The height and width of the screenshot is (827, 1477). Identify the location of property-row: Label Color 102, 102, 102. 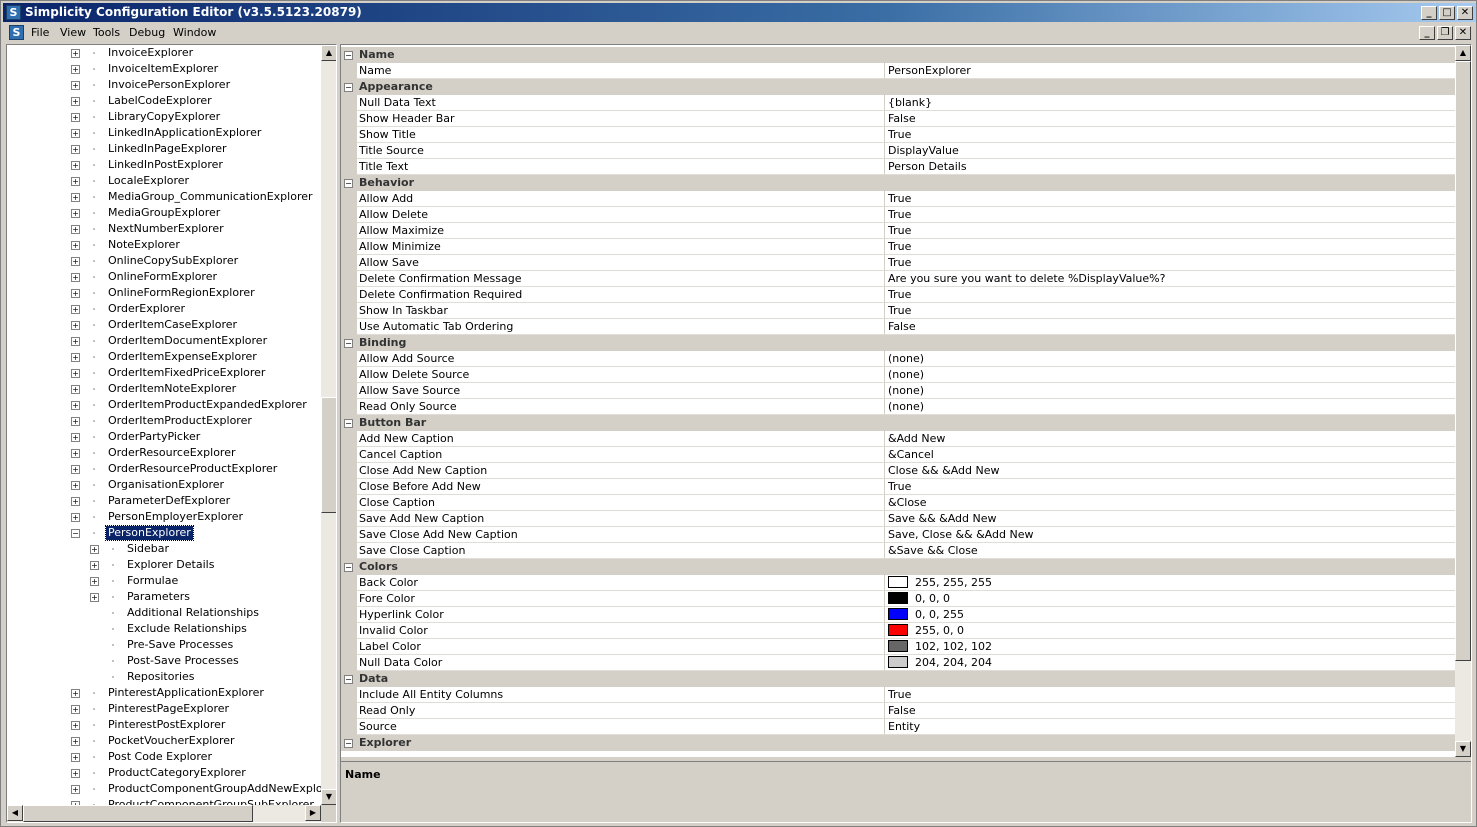
(898, 647).